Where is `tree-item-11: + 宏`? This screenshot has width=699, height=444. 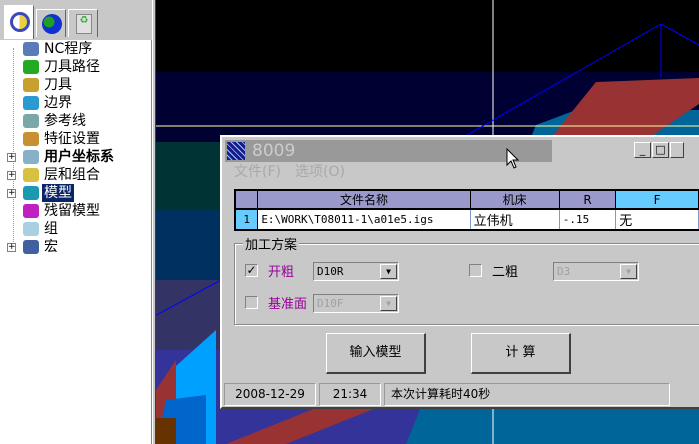
tree-item-11: + 宏 is located at coordinates (75, 247).